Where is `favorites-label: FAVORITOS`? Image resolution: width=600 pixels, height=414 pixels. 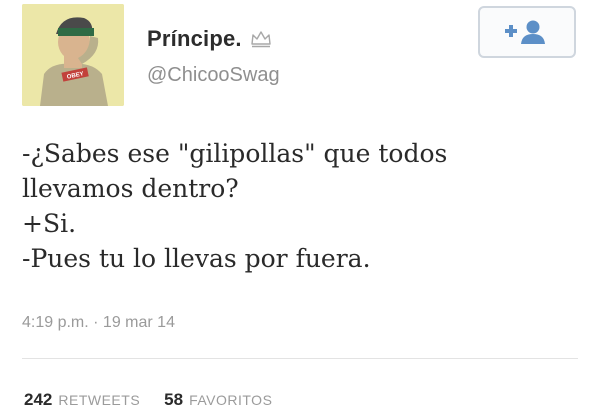 favorites-label: FAVORITOS is located at coordinates (230, 400).